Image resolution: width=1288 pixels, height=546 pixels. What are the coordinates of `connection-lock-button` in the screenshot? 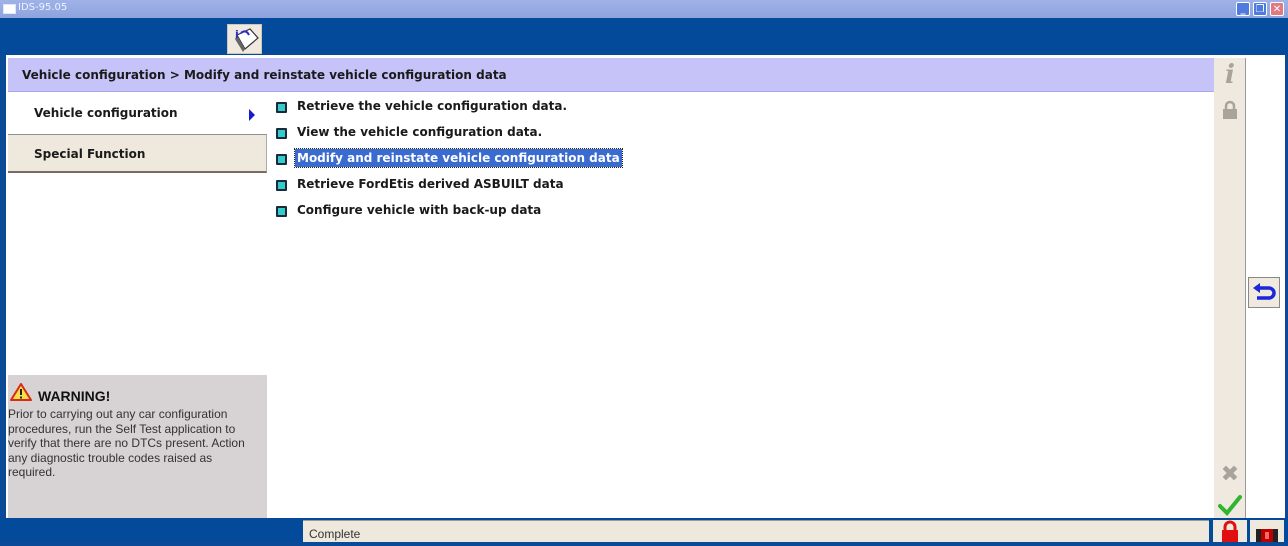 It's located at (1230, 531).